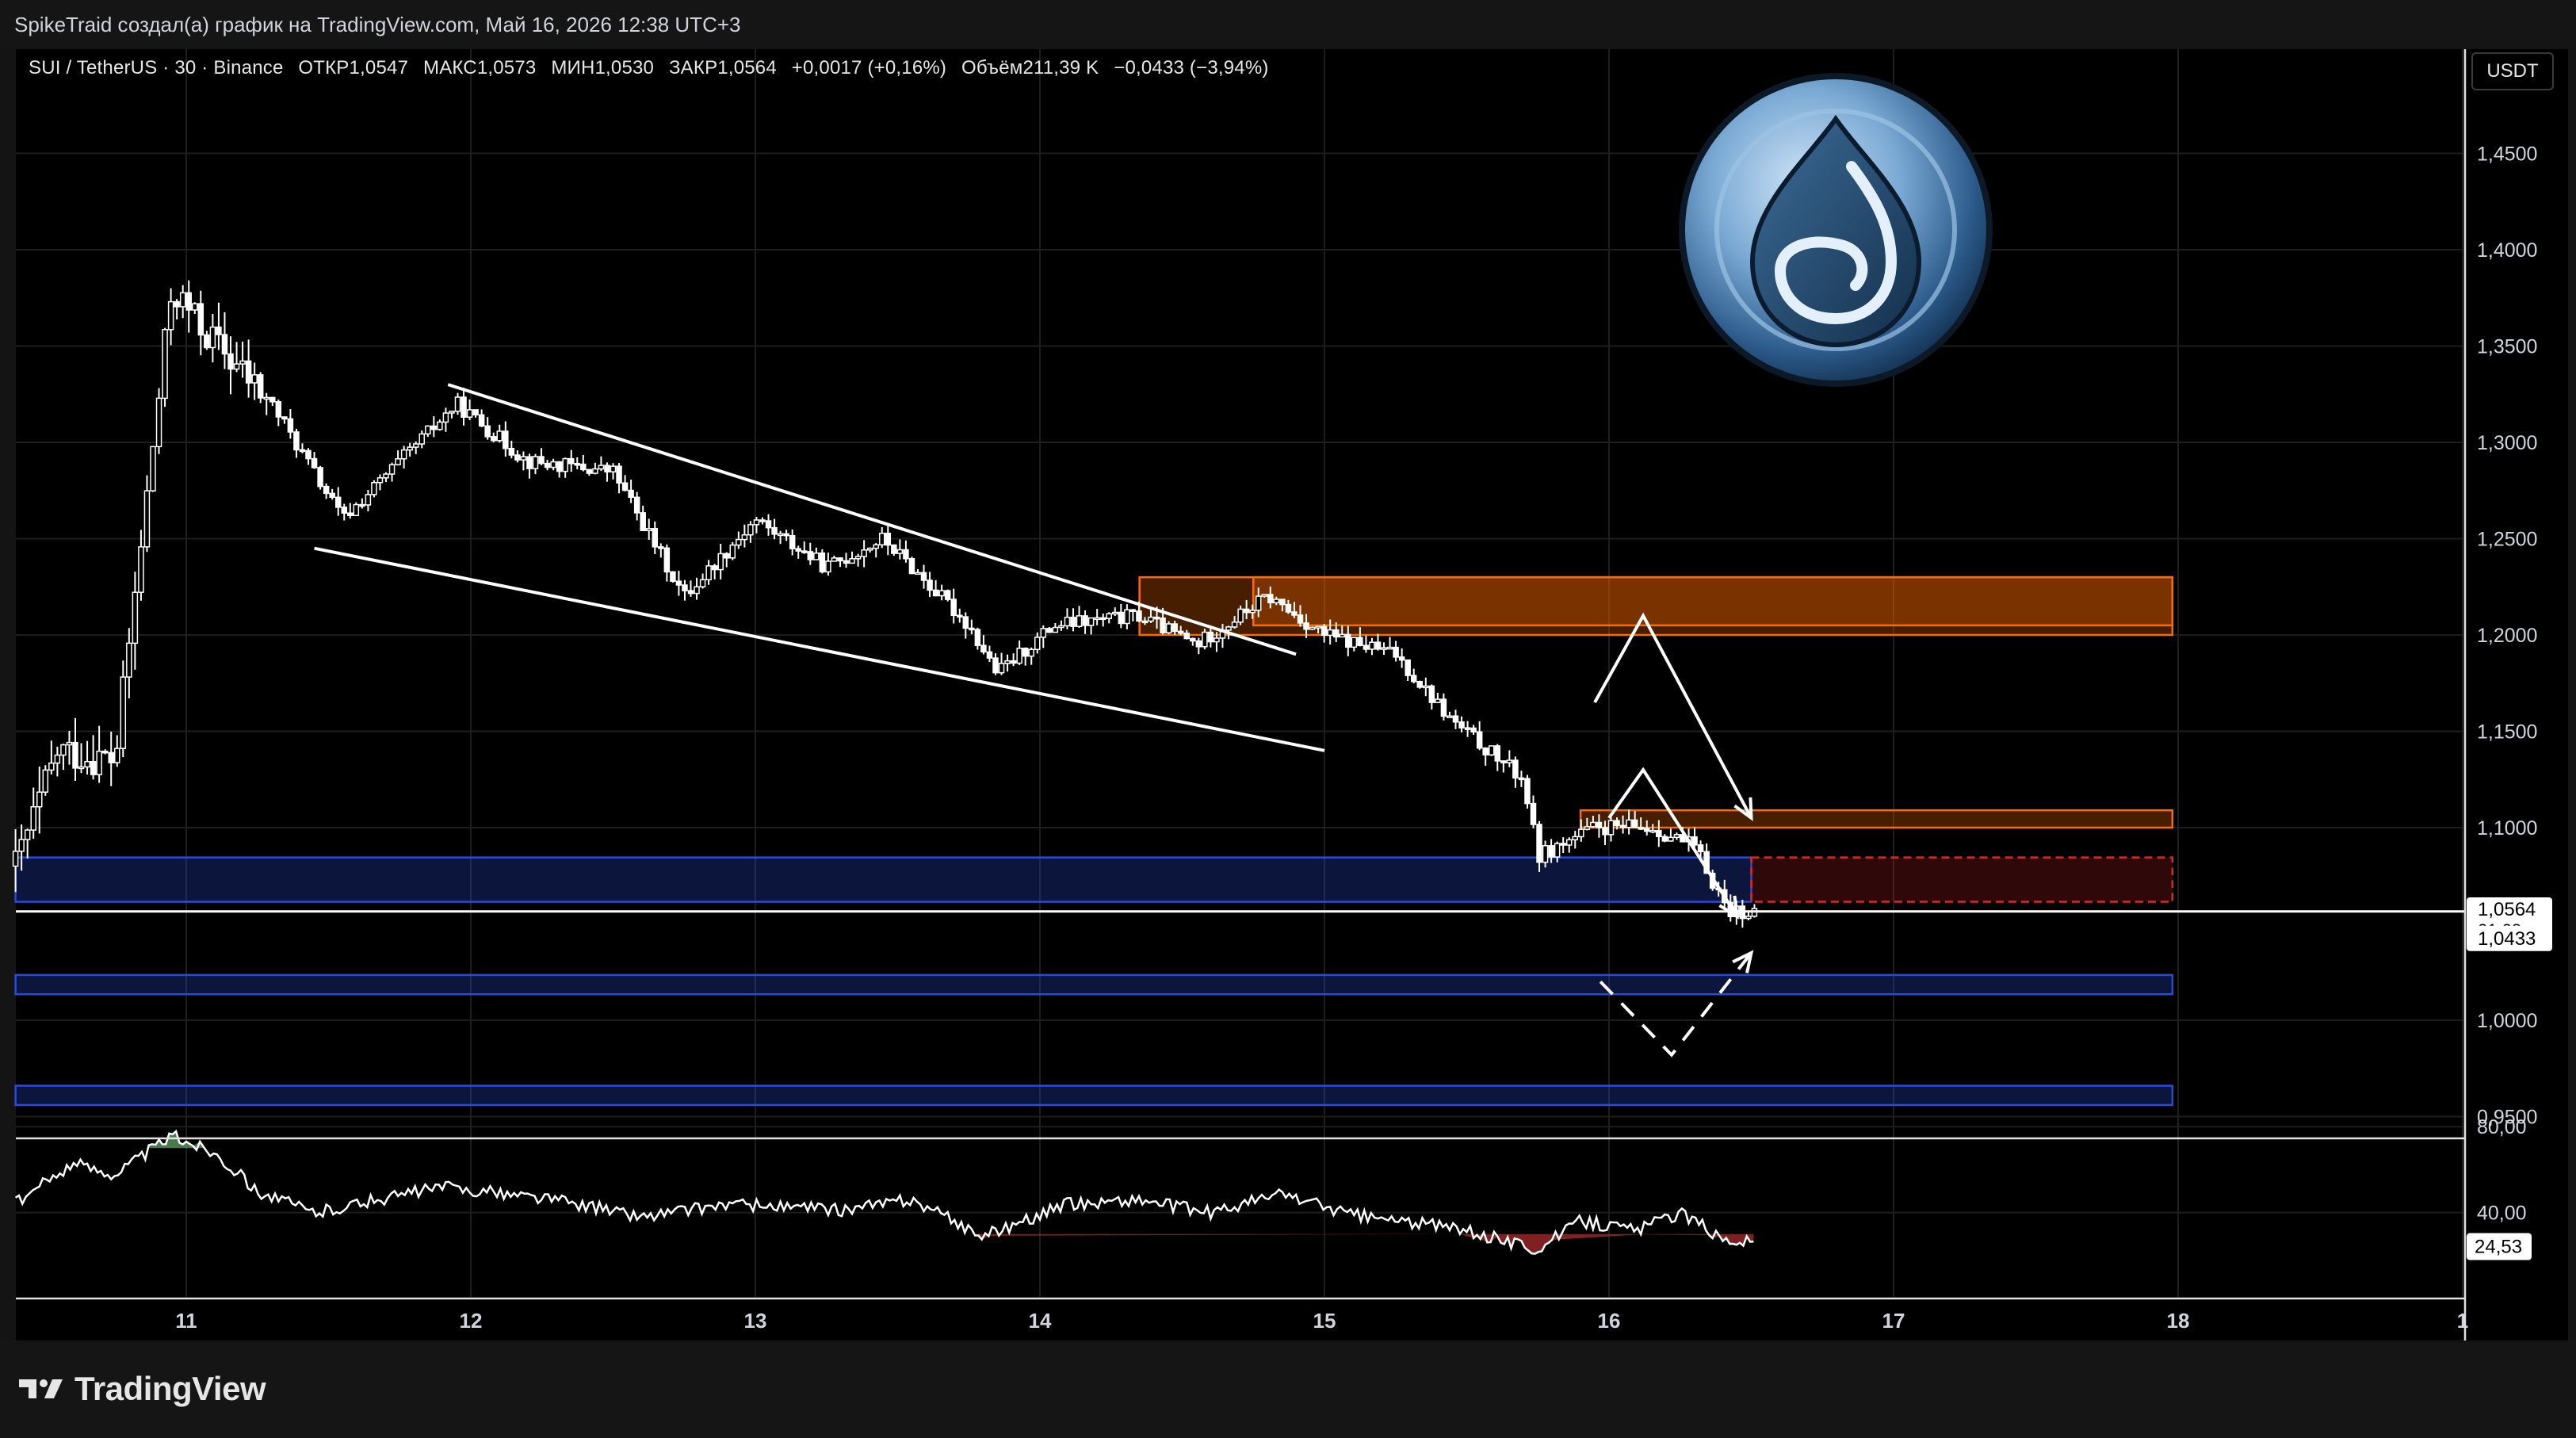 This screenshot has width=2576, height=1438. I want to click on y-tick-label: 1,4500, so click(2507, 154).